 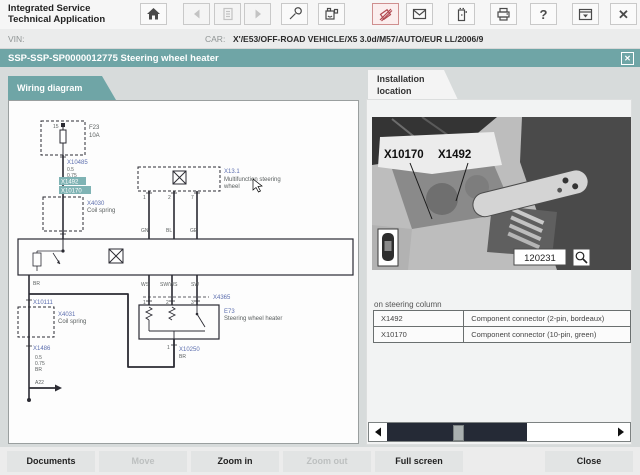 I want to click on app-title: Integrated Service Technical Application, so click(x=56, y=14).